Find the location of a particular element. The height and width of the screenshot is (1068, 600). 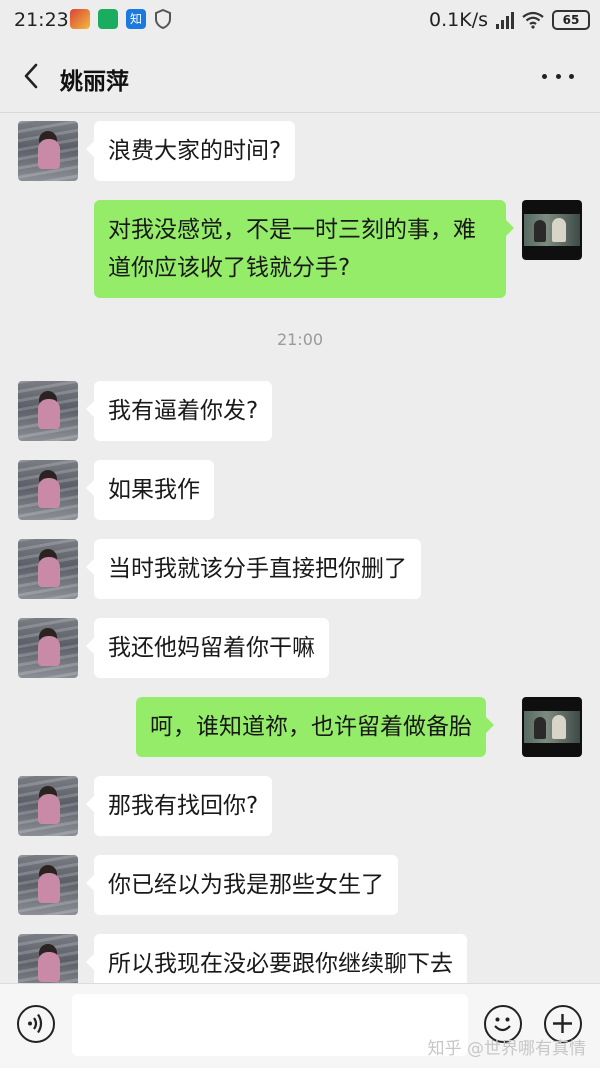

status-bar: 21:23 知 0.1K/s 65 is located at coordinates (300, 20).